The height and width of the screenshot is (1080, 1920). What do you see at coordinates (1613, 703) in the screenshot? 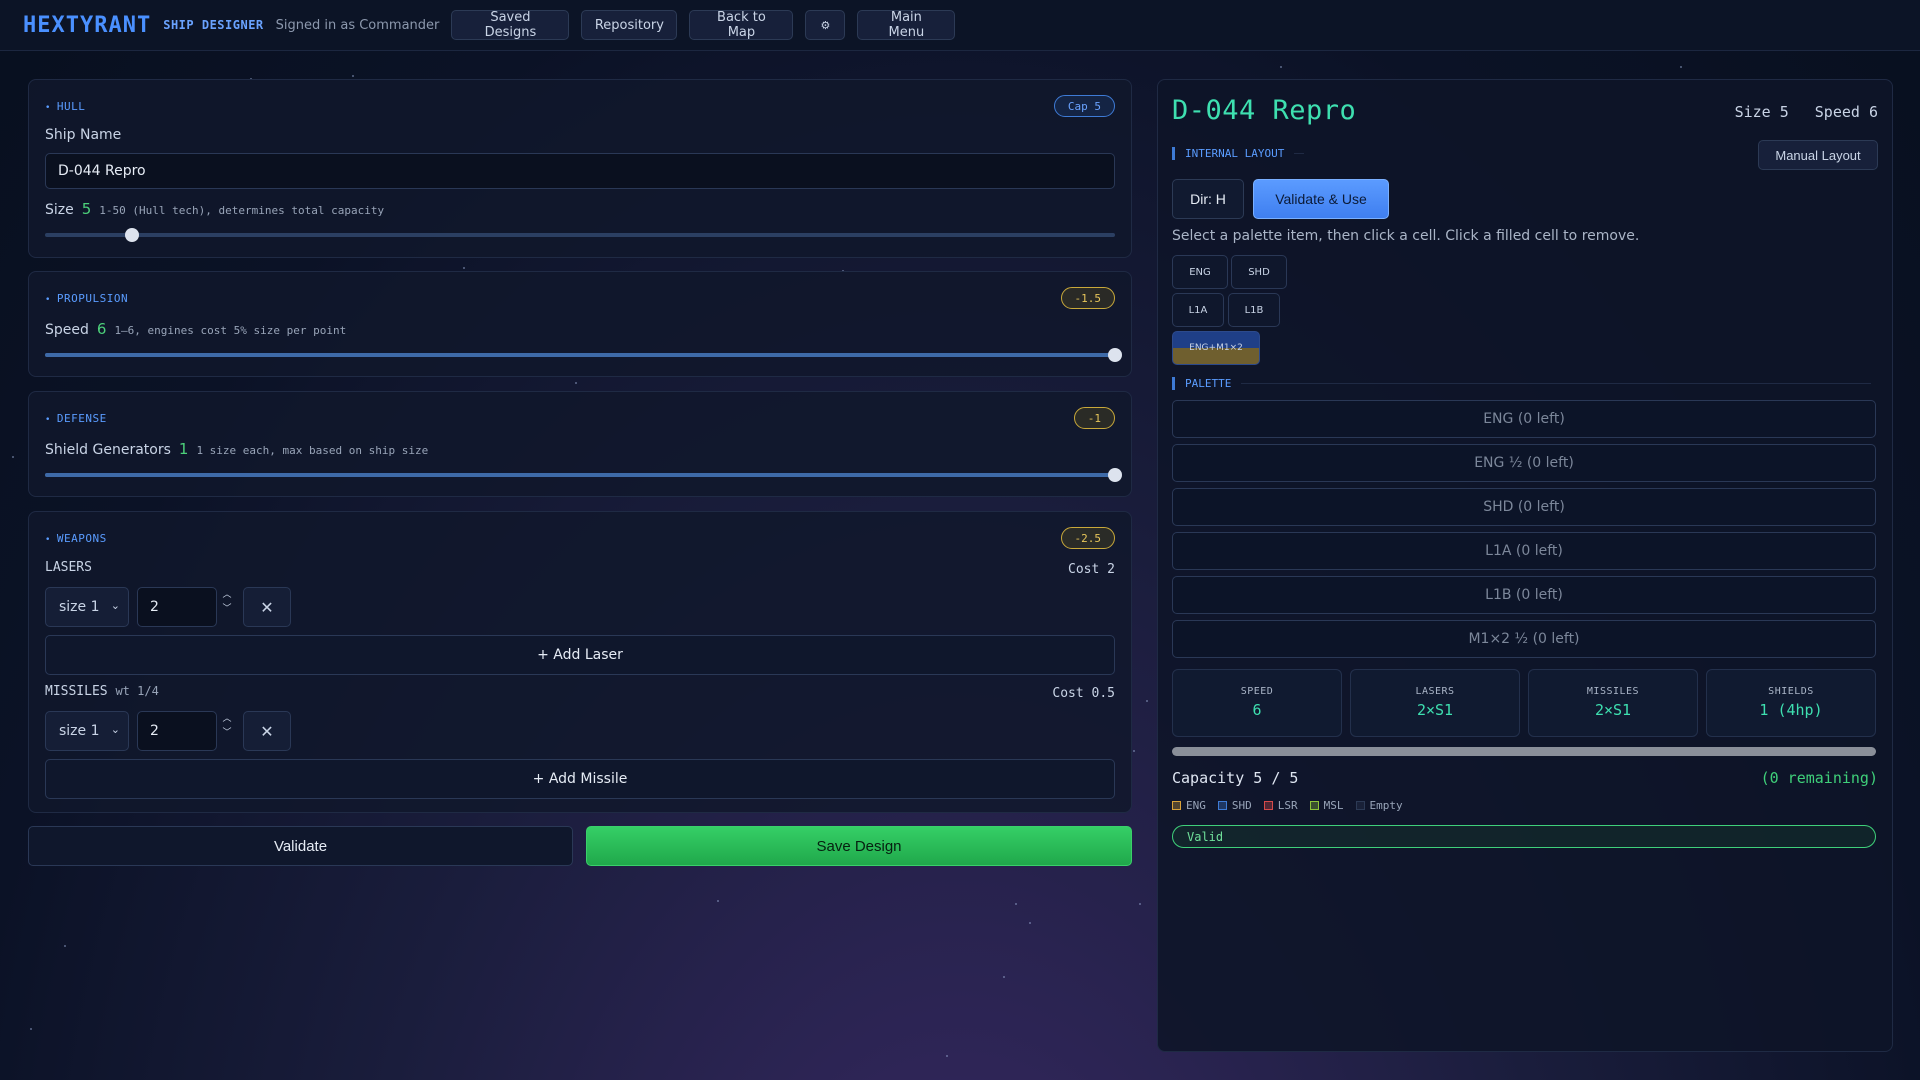
I see `stat-card-missiles: MISSILES 2×S1` at bounding box center [1613, 703].